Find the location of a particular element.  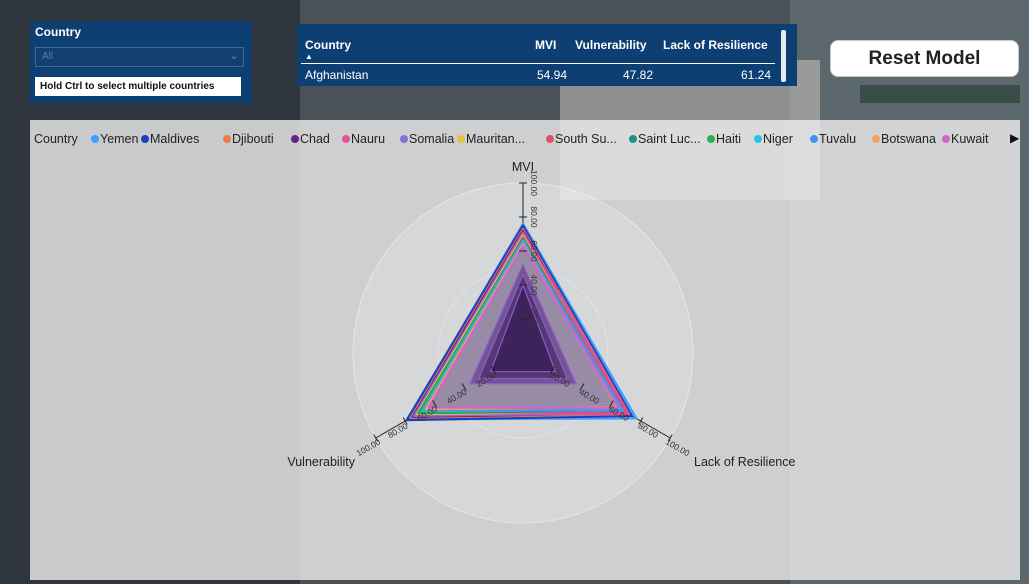

axis-lack-of-resilience-label: Lack of Resilience is located at coordinates (744, 462).